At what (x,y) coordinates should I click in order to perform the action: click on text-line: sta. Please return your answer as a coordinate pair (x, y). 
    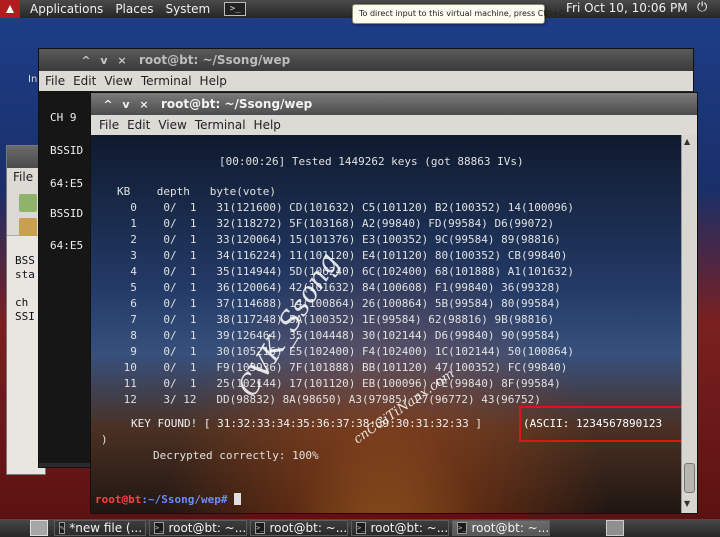
    Looking at the image, I should click on (25, 274).